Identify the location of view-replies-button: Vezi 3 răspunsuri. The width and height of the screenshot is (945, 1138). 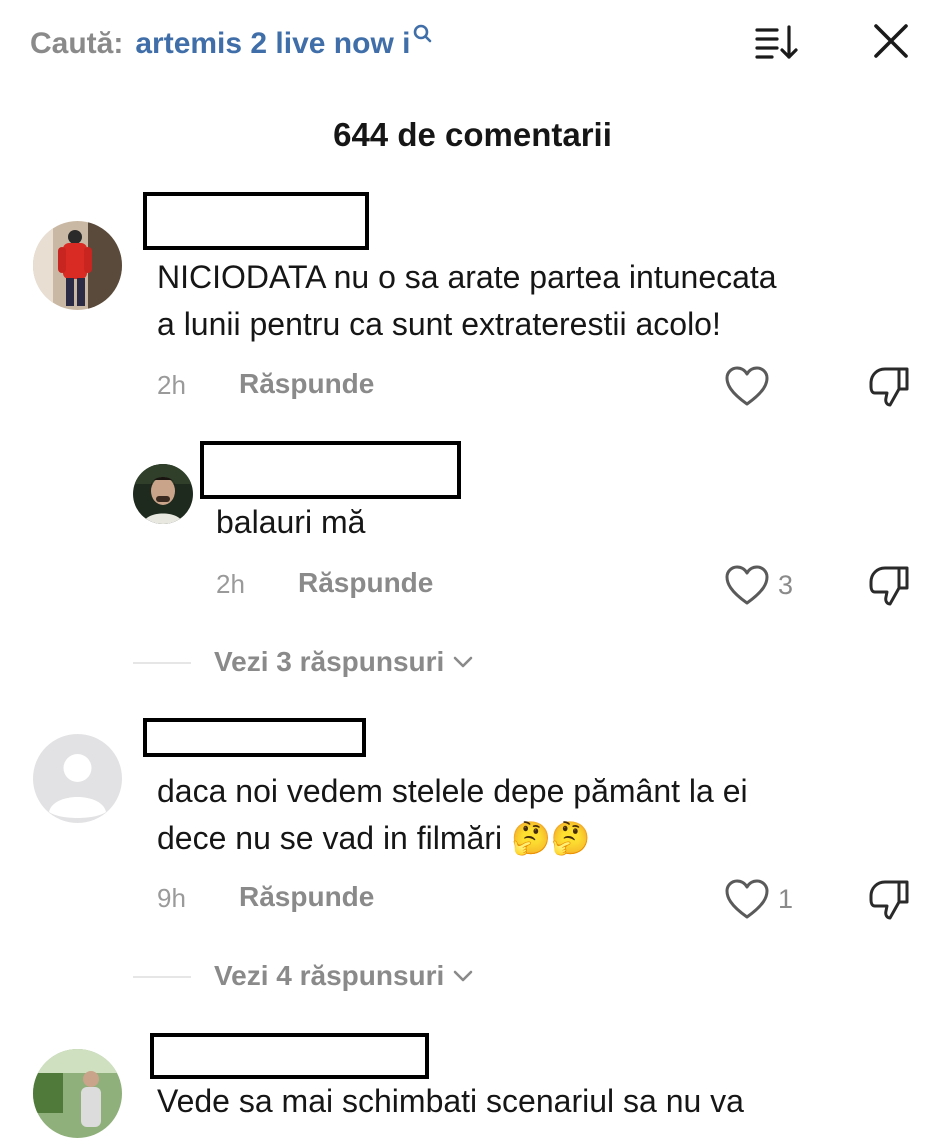
(344, 662).